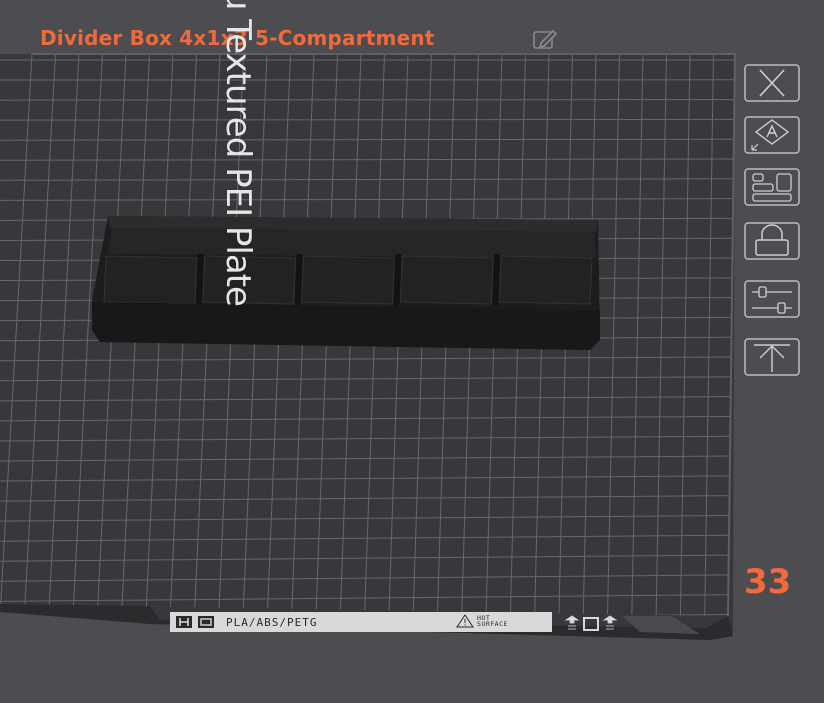  I want to click on edit-plate-name-button, so click(545, 40).